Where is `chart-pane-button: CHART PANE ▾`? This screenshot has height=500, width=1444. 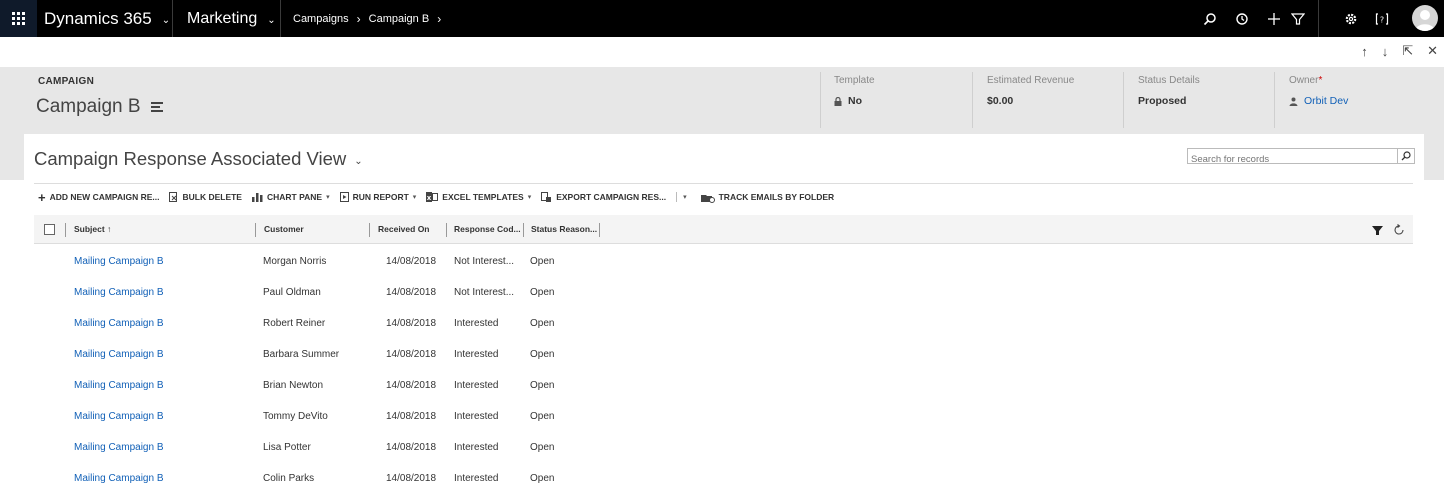
chart-pane-button: CHART PANE ▾ is located at coordinates (290, 197).